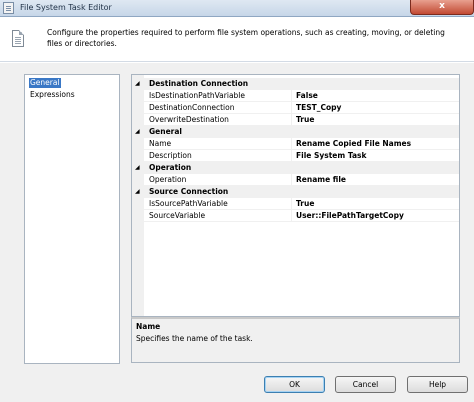 The height and width of the screenshot is (402, 474). I want to click on property-row-operation: Operation Rename file, so click(295, 180).